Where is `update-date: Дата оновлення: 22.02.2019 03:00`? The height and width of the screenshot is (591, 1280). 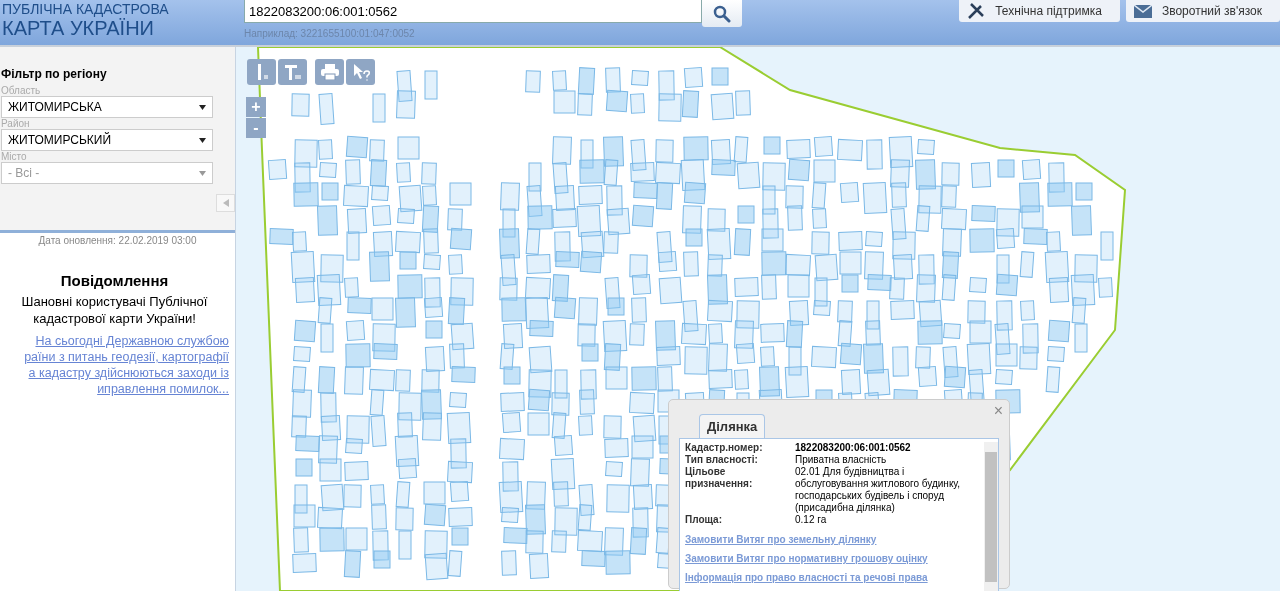 update-date: Дата оновлення: 22.02.2019 03:00 is located at coordinates (117, 240).